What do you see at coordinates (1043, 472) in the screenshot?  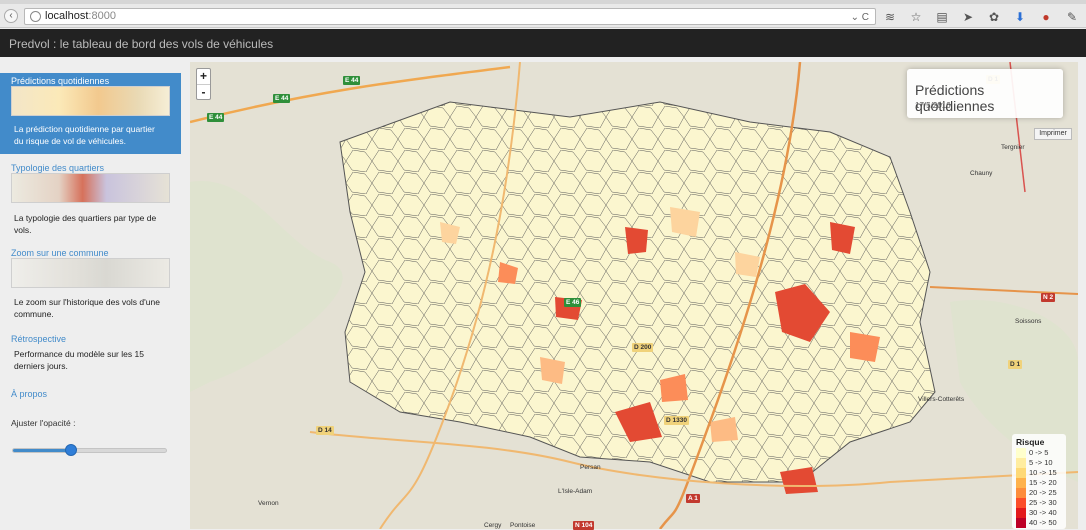 I see `legend-label: 10 -> 15` at bounding box center [1043, 472].